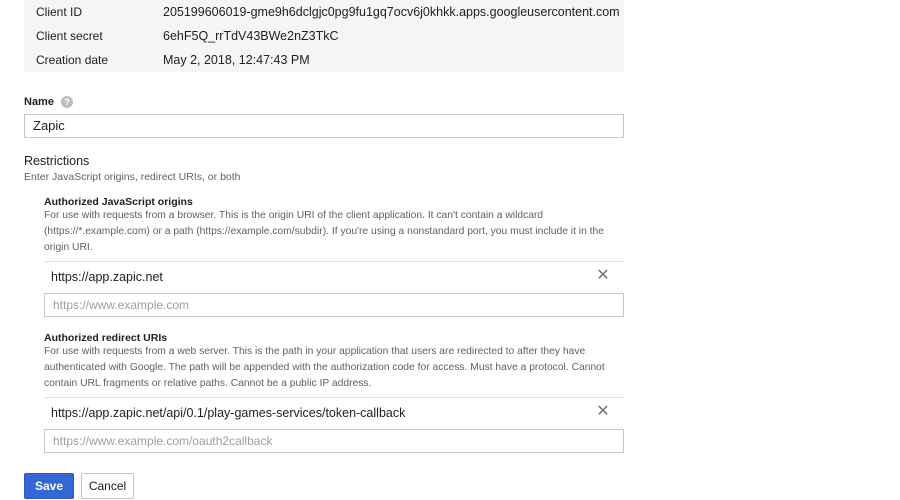 The image size is (900, 500). What do you see at coordinates (59, 12) in the screenshot?
I see `client-id-label: Client ID` at bounding box center [59, 12].